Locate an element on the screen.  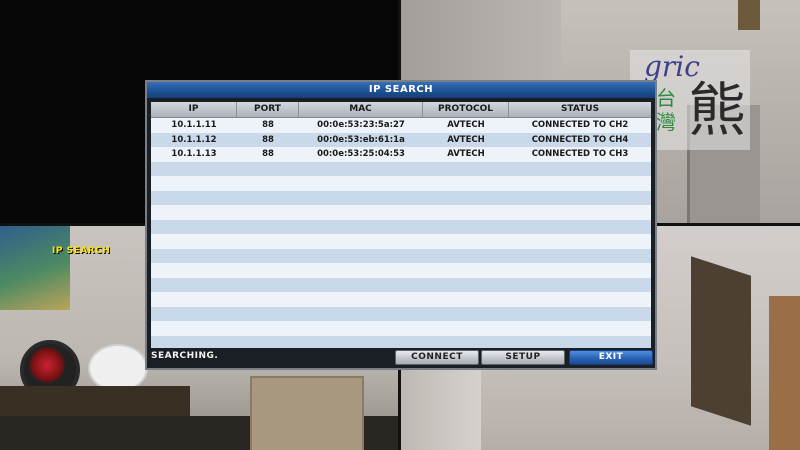
table-cell-mac: 00:0e:53:eb:61:1a is located at coordinates (361, 139).